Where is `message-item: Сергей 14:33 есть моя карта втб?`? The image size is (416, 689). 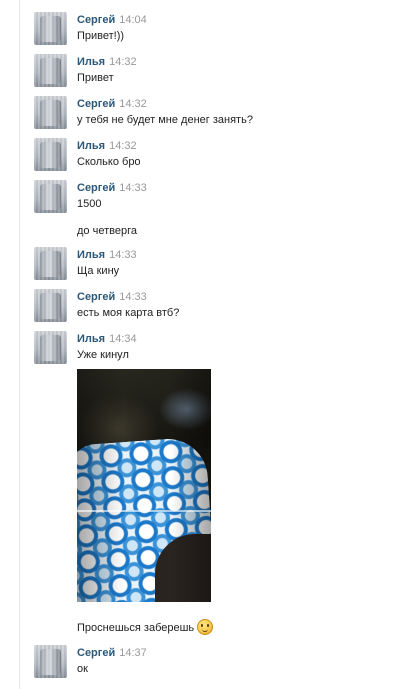
message-item: Сергей 14:33 есть моя карта втб? is located at coordinates (214, 307).